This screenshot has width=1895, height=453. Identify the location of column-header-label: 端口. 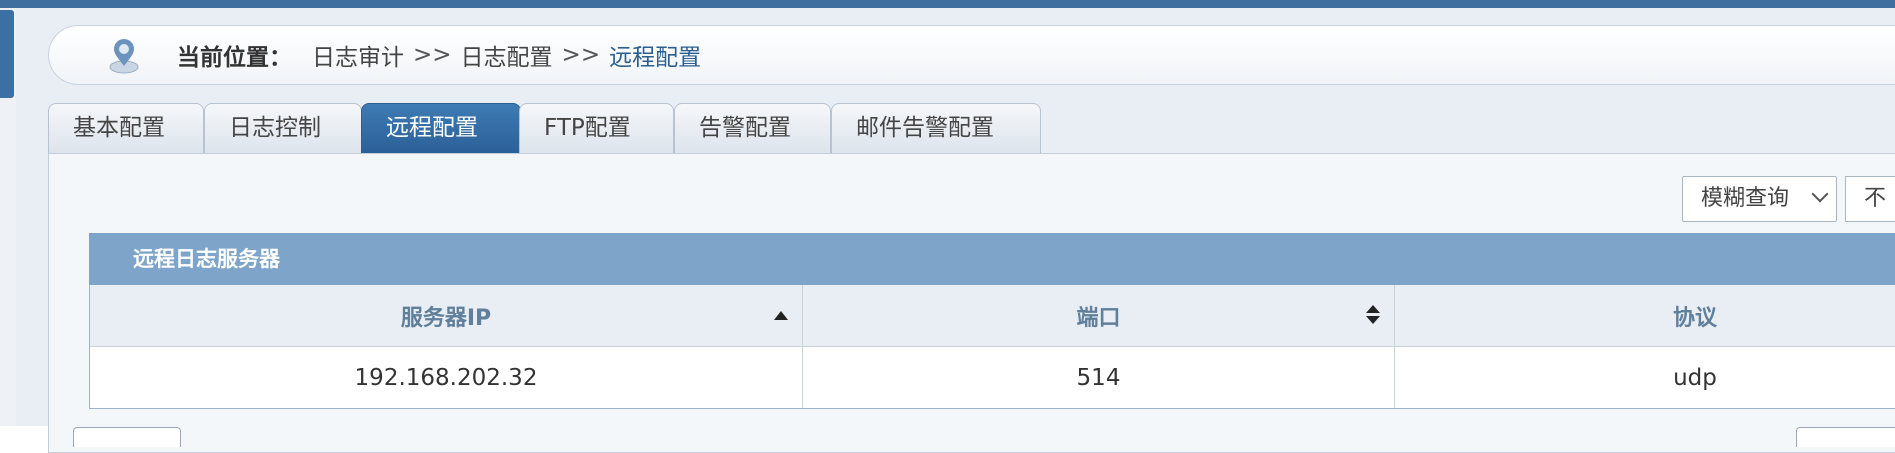
(1098, 318).